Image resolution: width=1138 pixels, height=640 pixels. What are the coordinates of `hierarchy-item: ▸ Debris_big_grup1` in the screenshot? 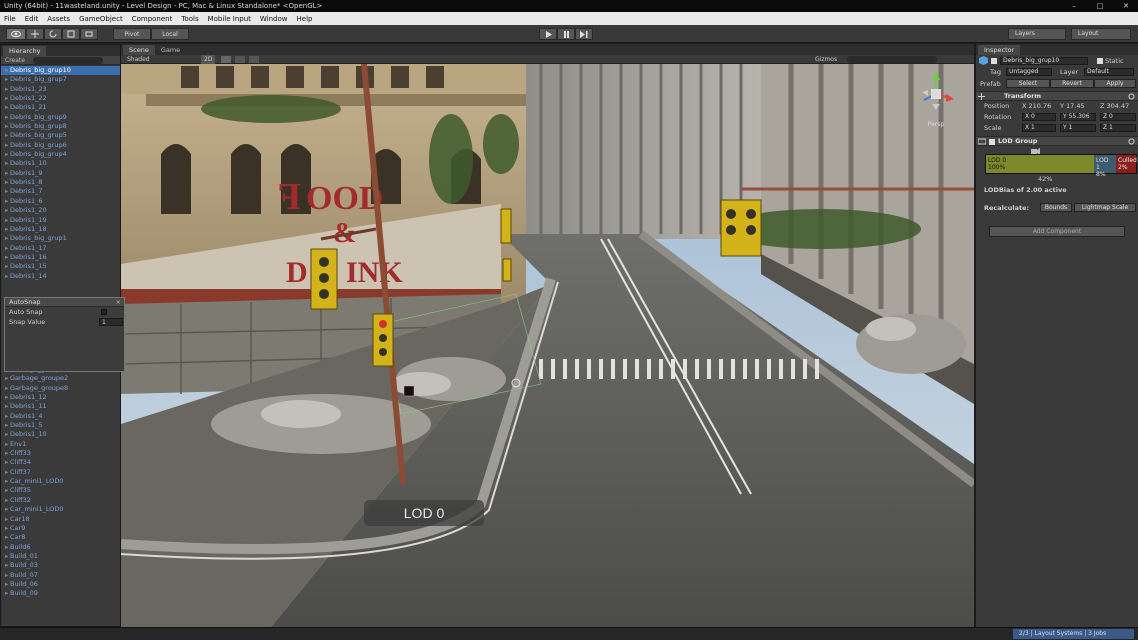 It's located at (60, 238).